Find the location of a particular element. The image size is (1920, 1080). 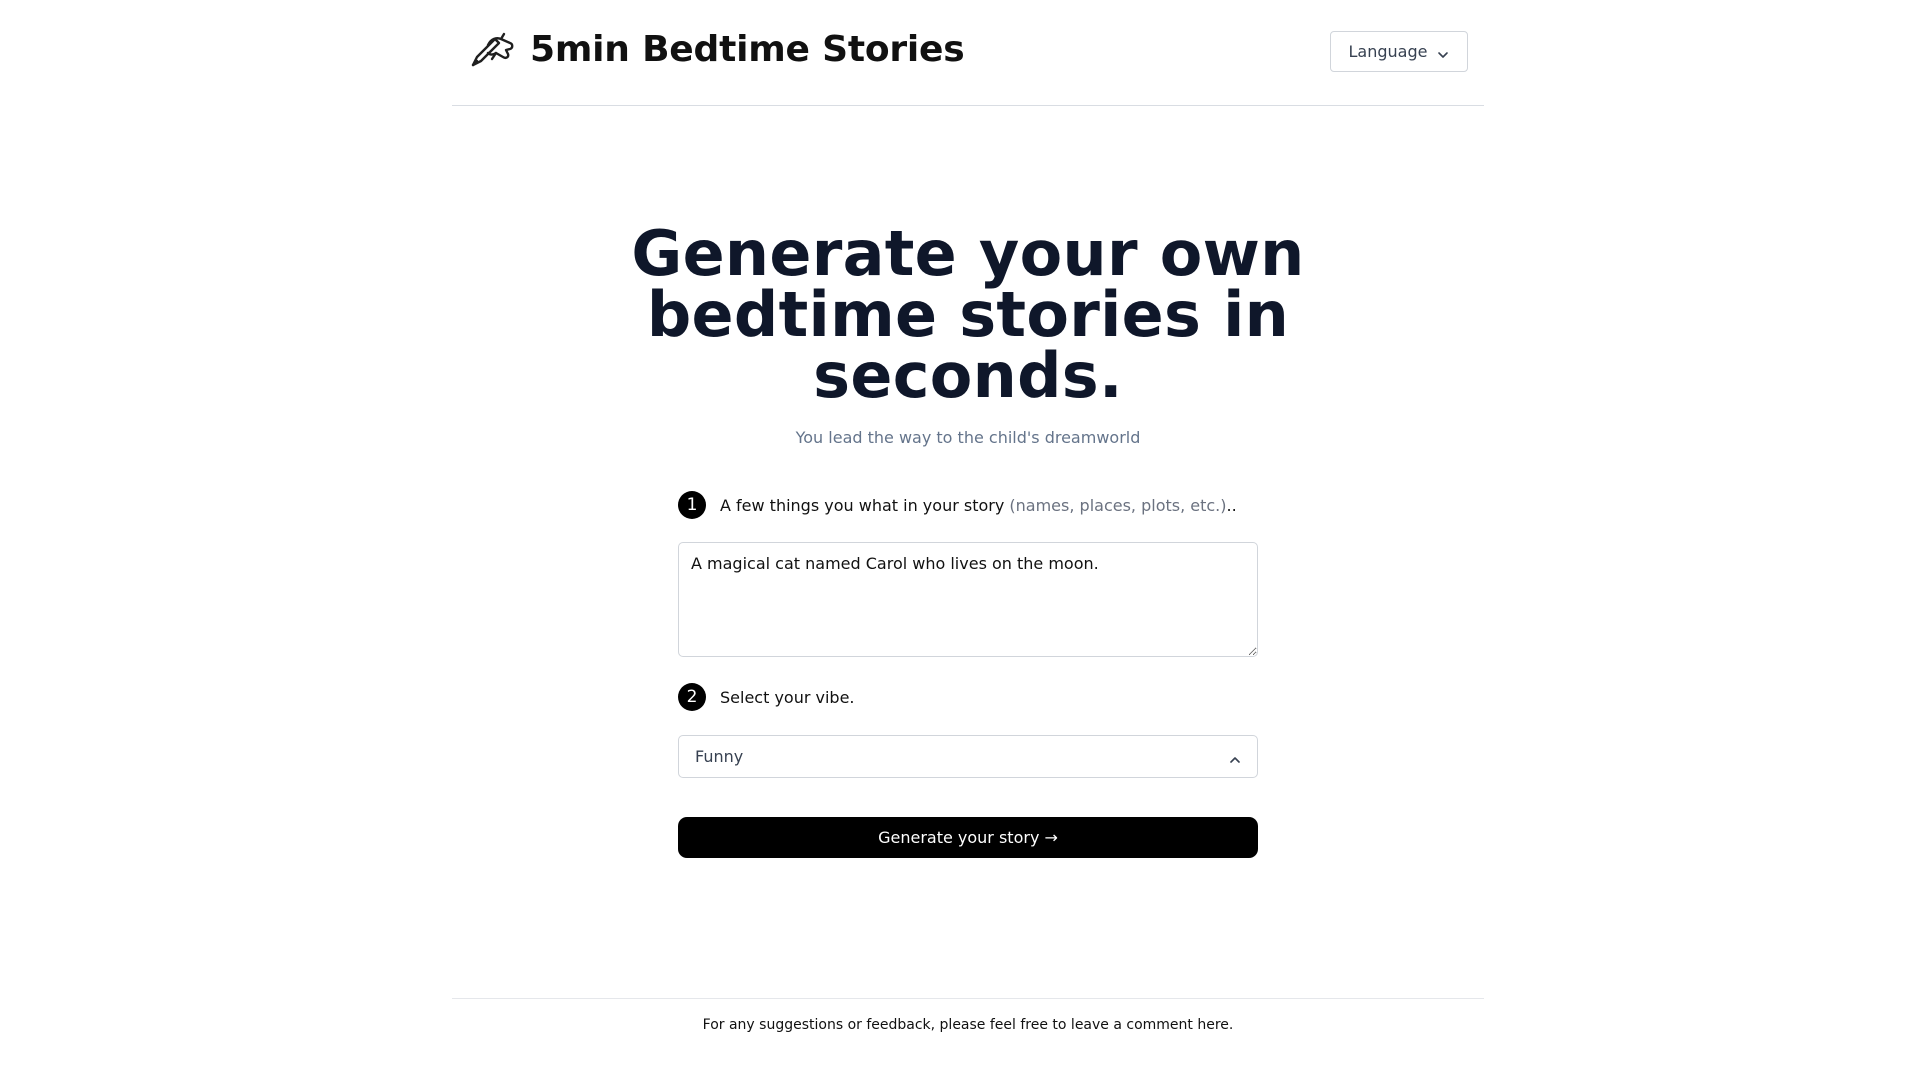

language-label: Language is located at coordinates (1388, 51).